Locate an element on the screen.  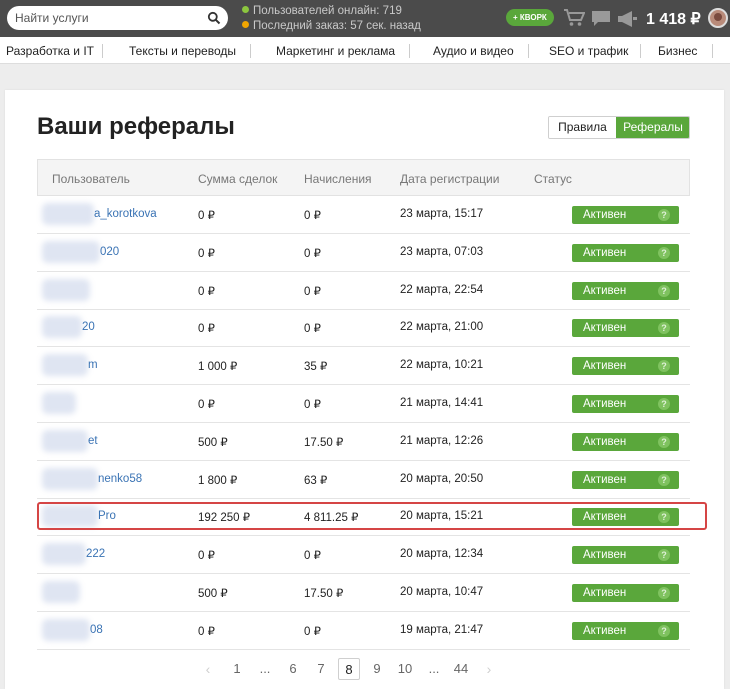
table-row: 222 0 ₽ 0 ₽ 20 марта, 12:34 Активен? is located at coordinates (363, 555).